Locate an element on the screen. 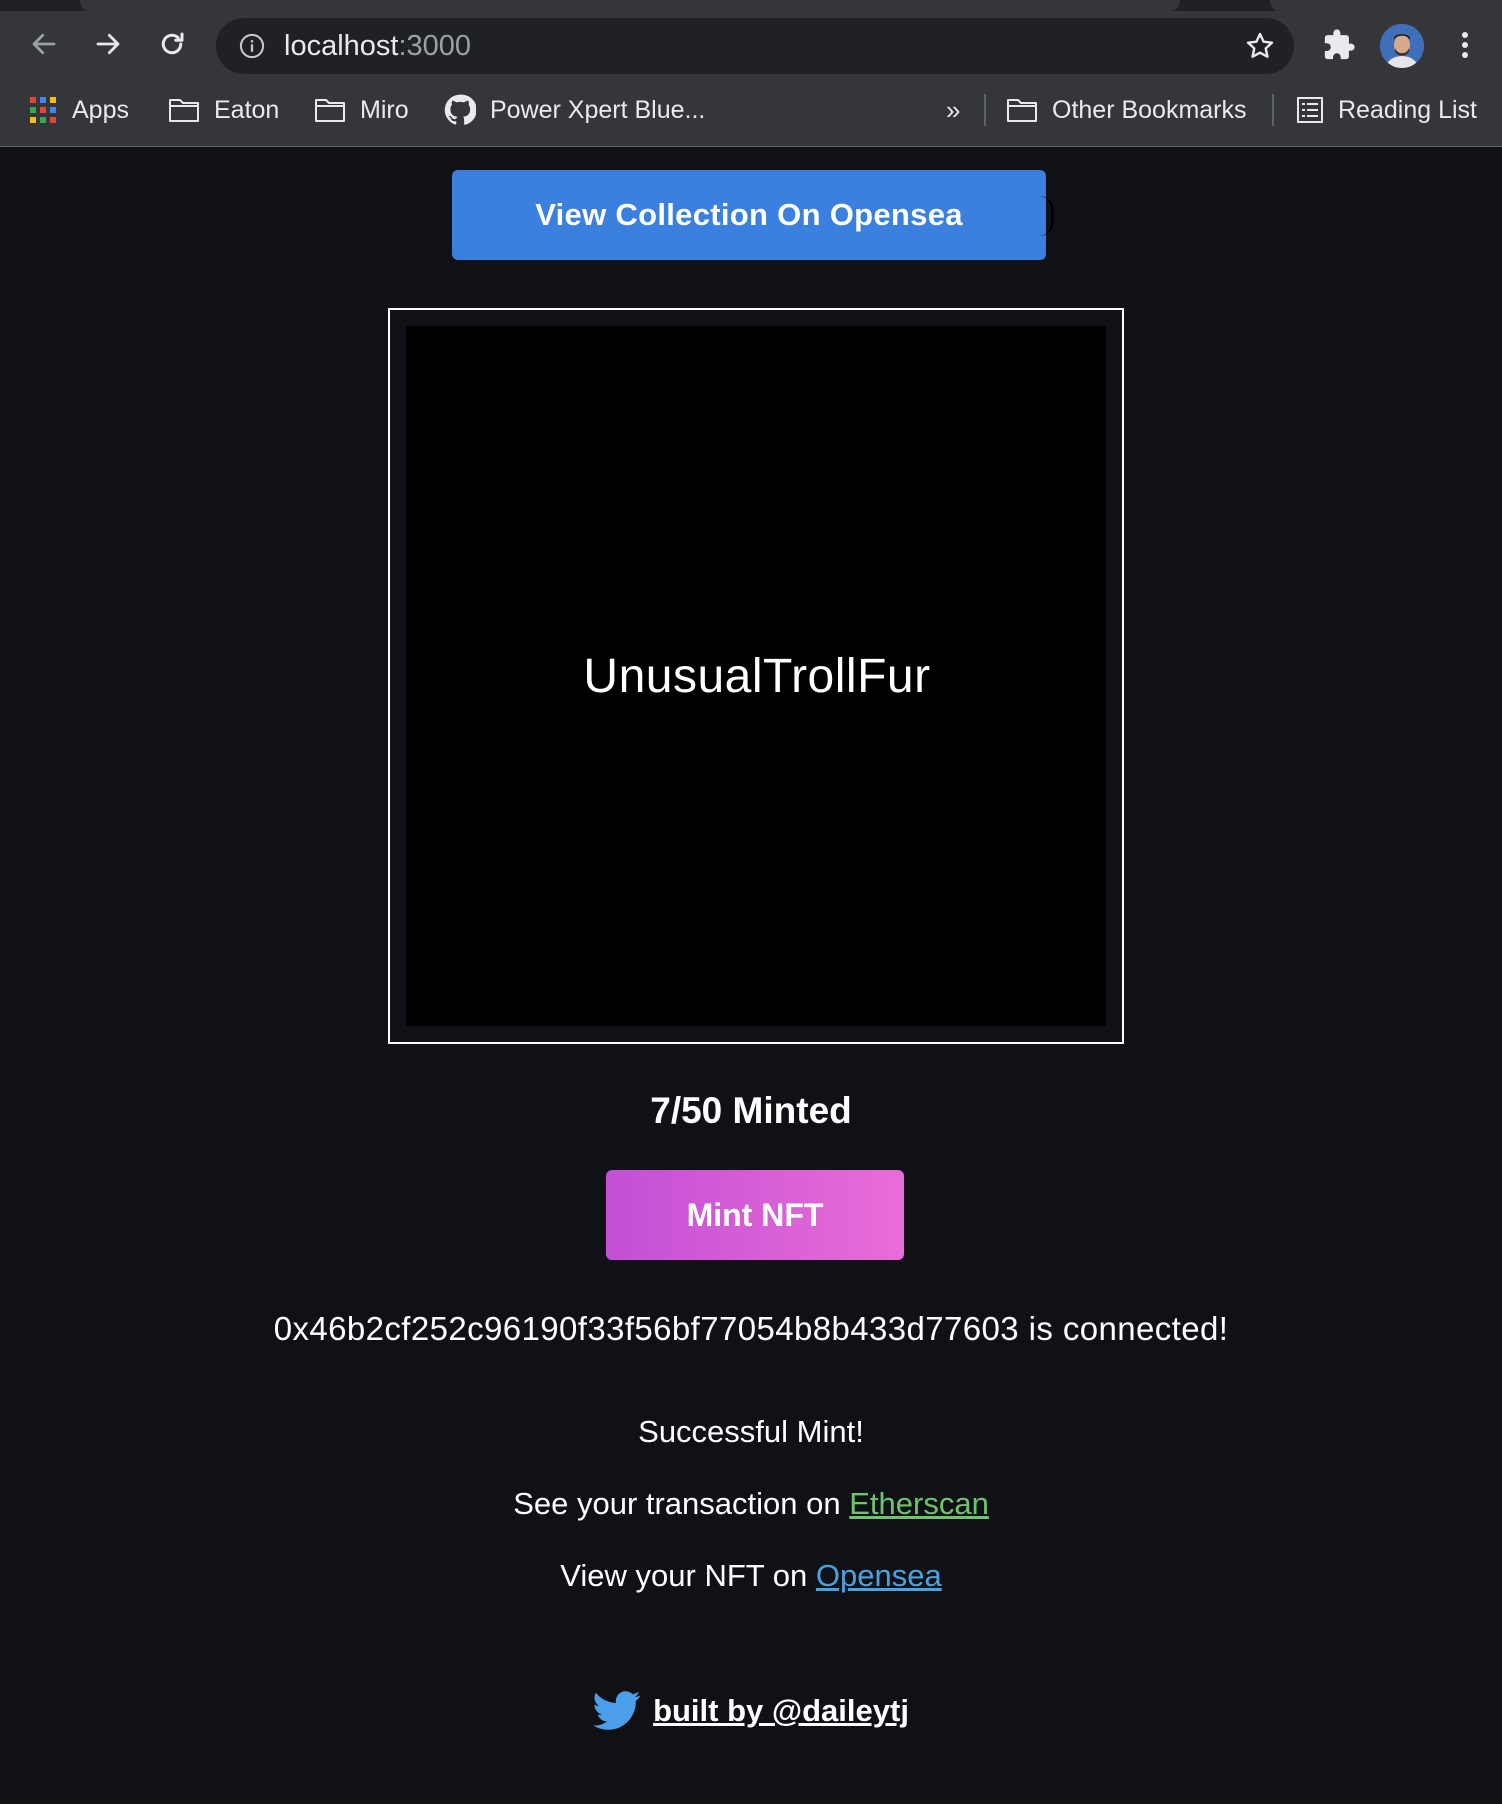 Image resolution: width=1502 pixels, height=1804 pixels. avatar-person-icon is located at coordinates (1402, 46).